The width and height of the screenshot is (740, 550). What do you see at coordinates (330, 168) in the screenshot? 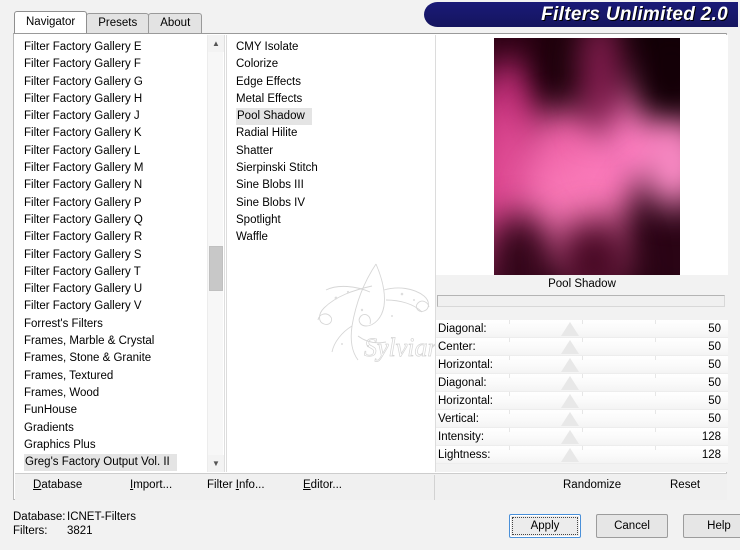
I see `list-item: Sierpinski Stitch` at bounding box center [330, 168].